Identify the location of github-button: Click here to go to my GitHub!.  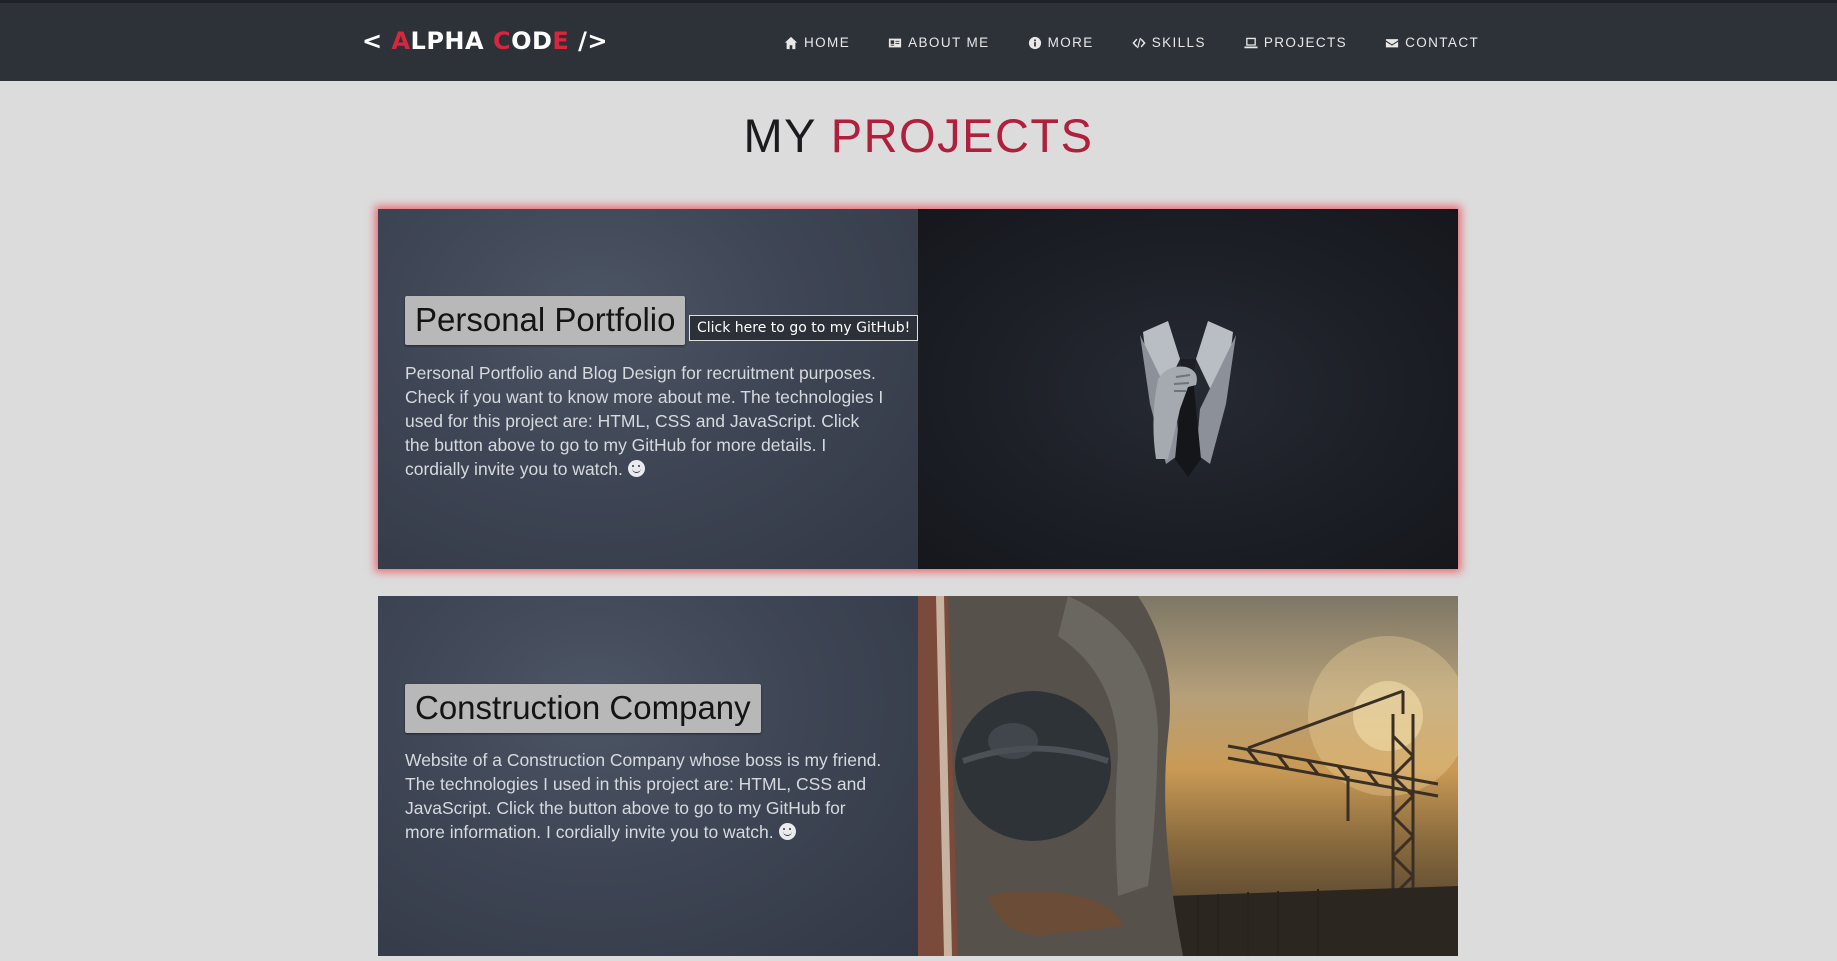
(804, 328).